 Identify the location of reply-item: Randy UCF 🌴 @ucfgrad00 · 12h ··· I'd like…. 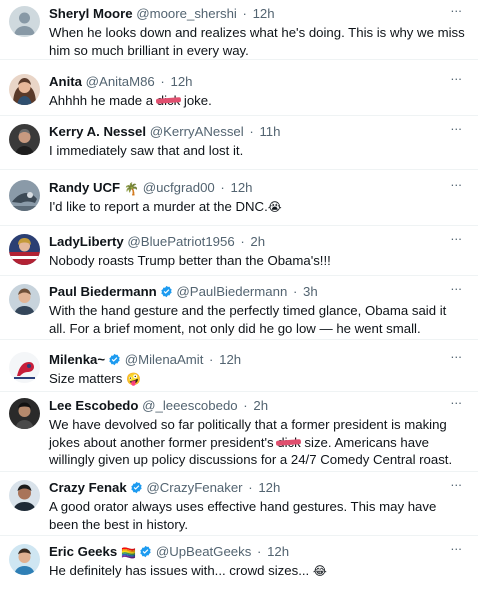
(239, 200).